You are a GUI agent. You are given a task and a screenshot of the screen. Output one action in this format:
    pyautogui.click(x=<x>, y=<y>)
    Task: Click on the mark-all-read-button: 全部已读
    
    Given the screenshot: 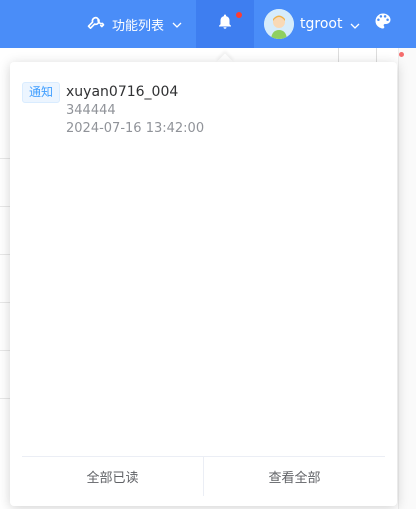 What is the action you would take?
    pyautogui.click(x=112, y=476)
    